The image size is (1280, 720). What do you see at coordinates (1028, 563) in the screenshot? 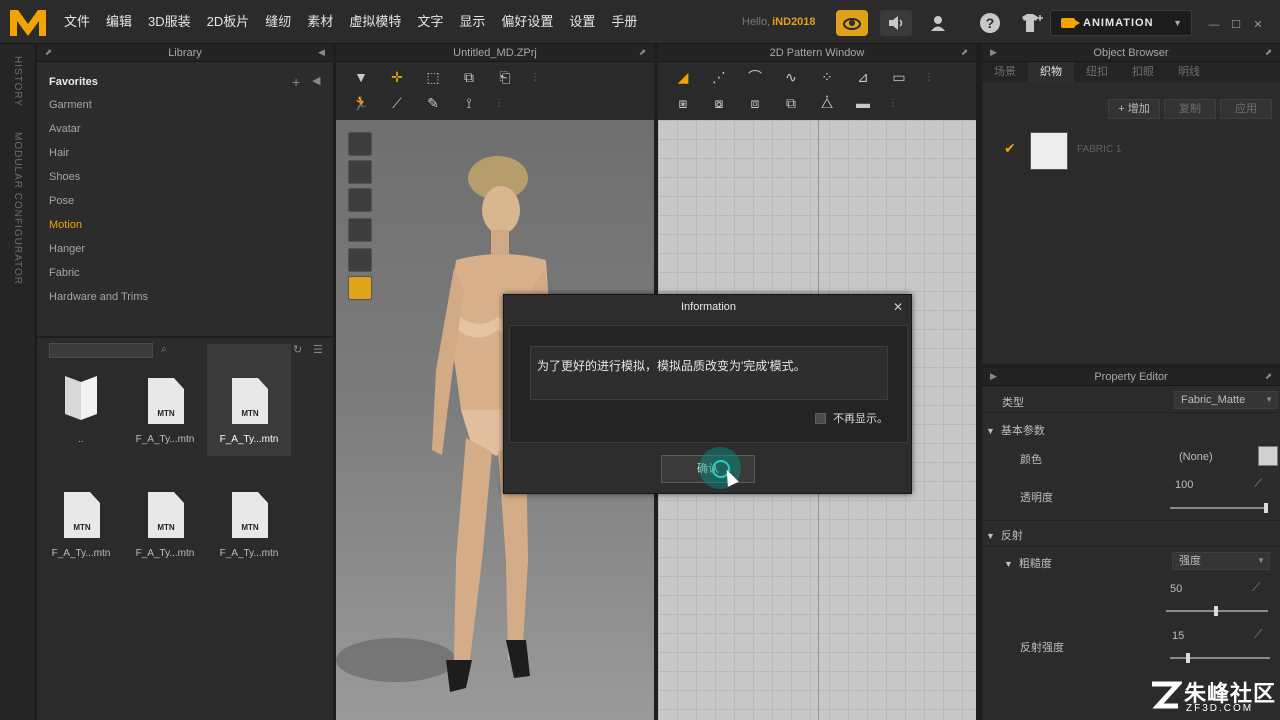
I see `roughness-section: ▼ 粗糙度` at bounding box center [1028, 563].